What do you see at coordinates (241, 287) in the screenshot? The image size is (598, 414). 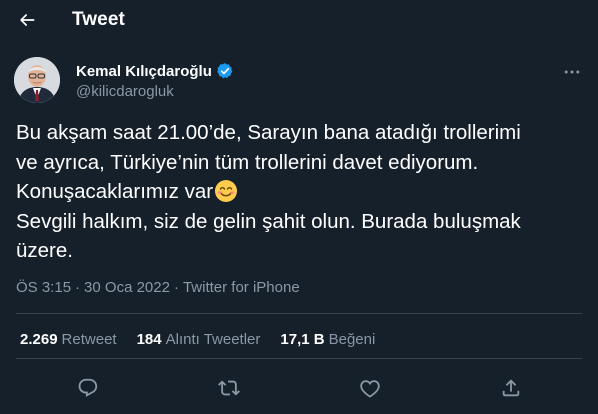 I see `tweet-source: Twitter for iPhone` at bounding box center [241, 287].